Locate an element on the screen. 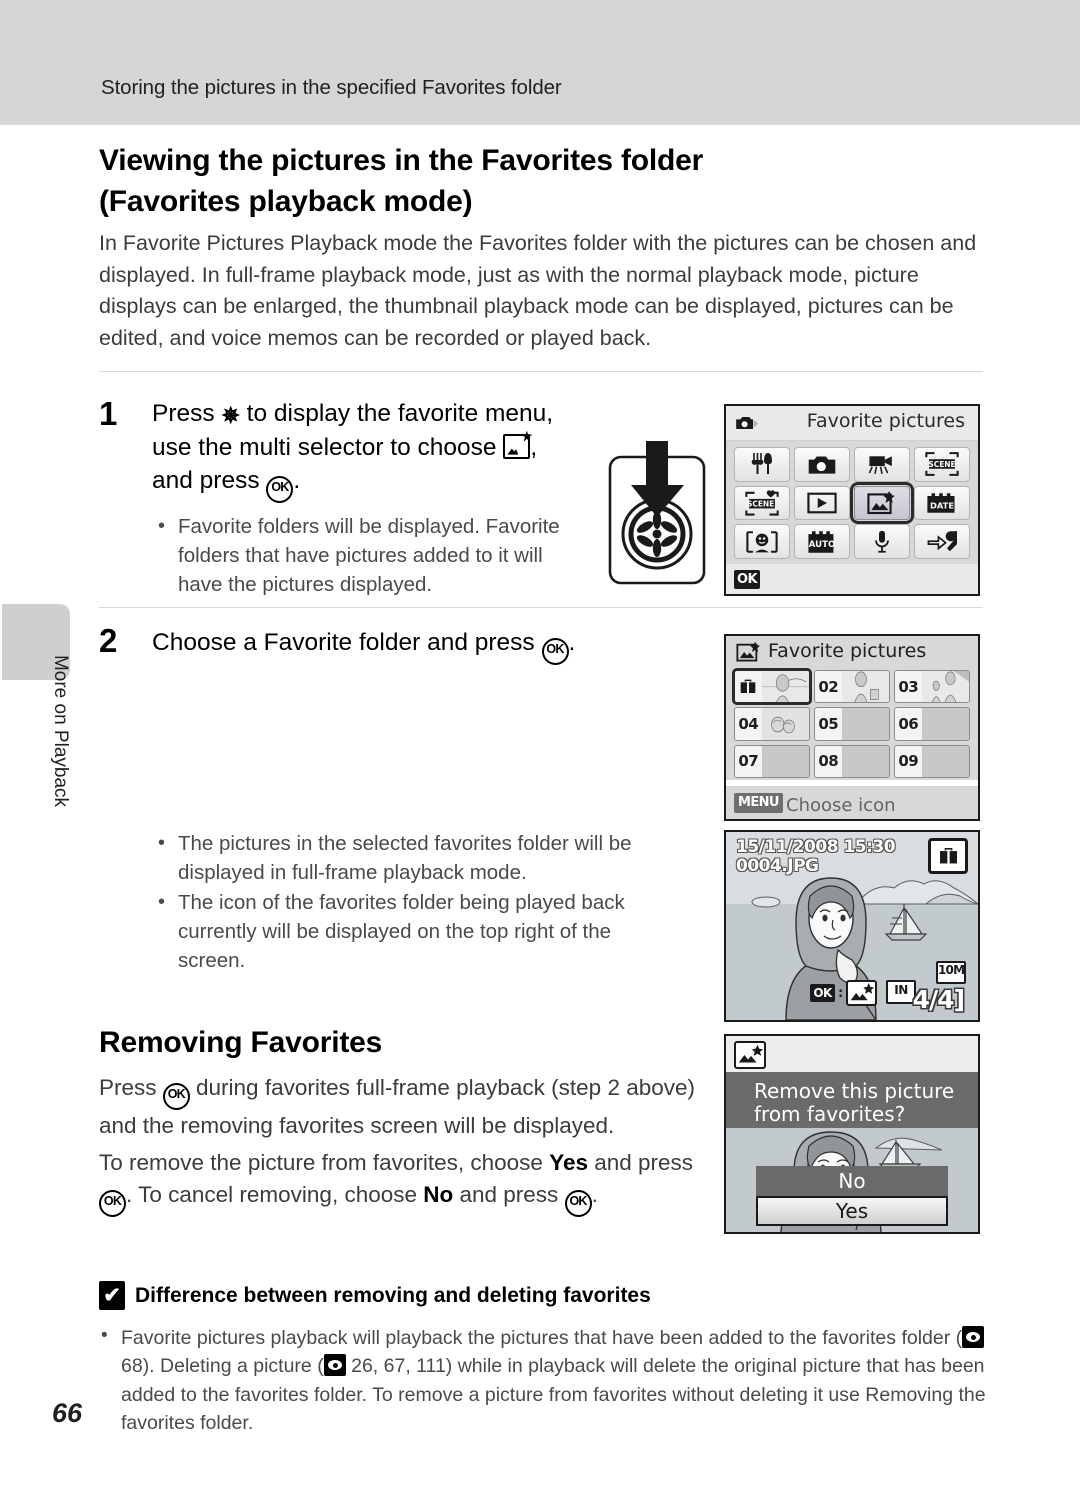 The image size is (1080, 1486). setup-wrench-icon is located at coordinates (942, 540).